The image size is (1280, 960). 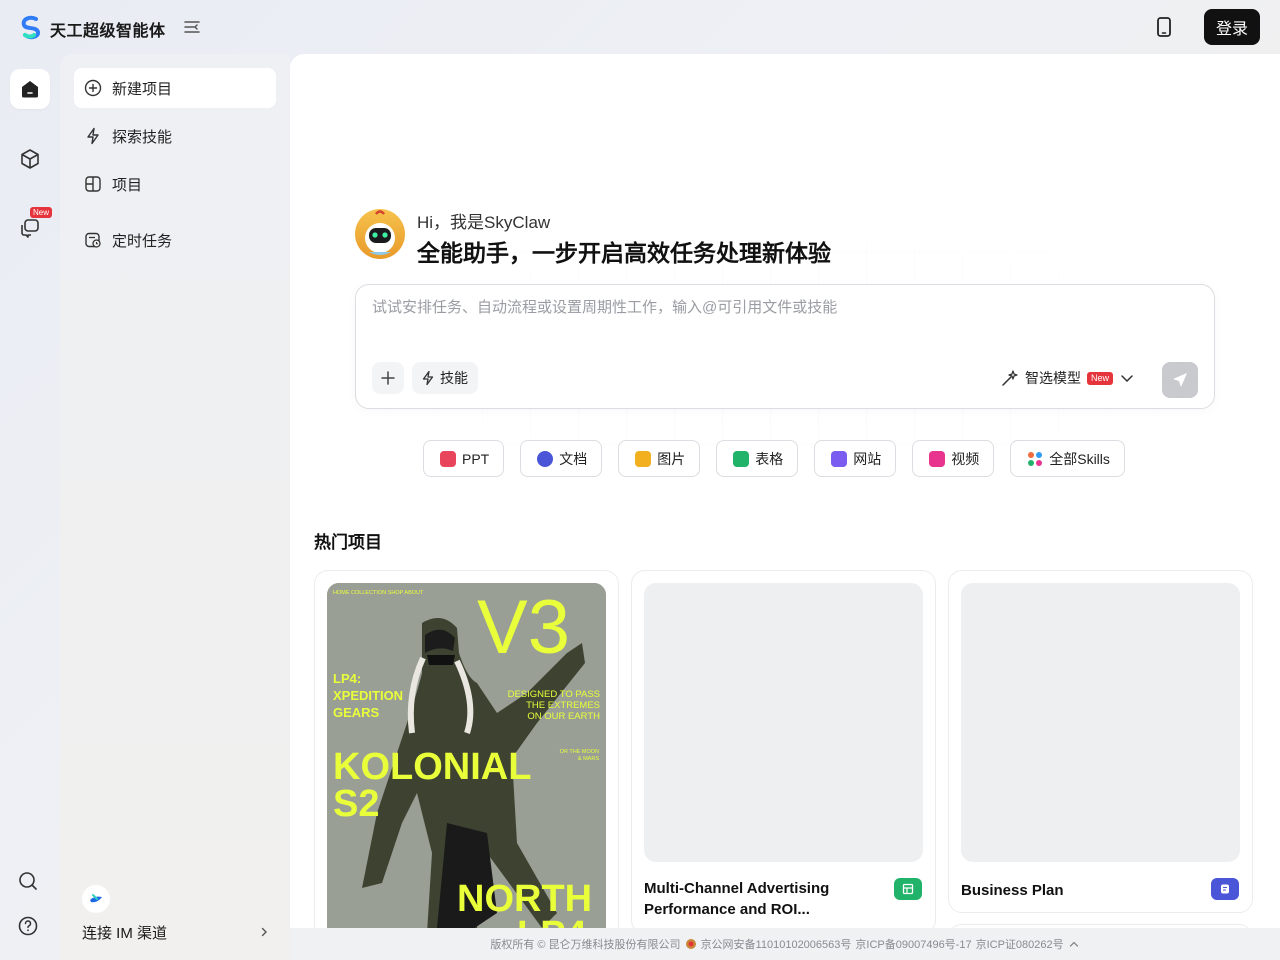 I want to click on cube-icon, so click(x=30, y=159).